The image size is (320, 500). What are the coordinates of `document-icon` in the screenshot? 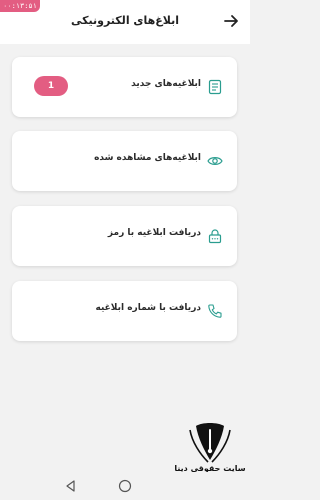 It's located at (215, 87).